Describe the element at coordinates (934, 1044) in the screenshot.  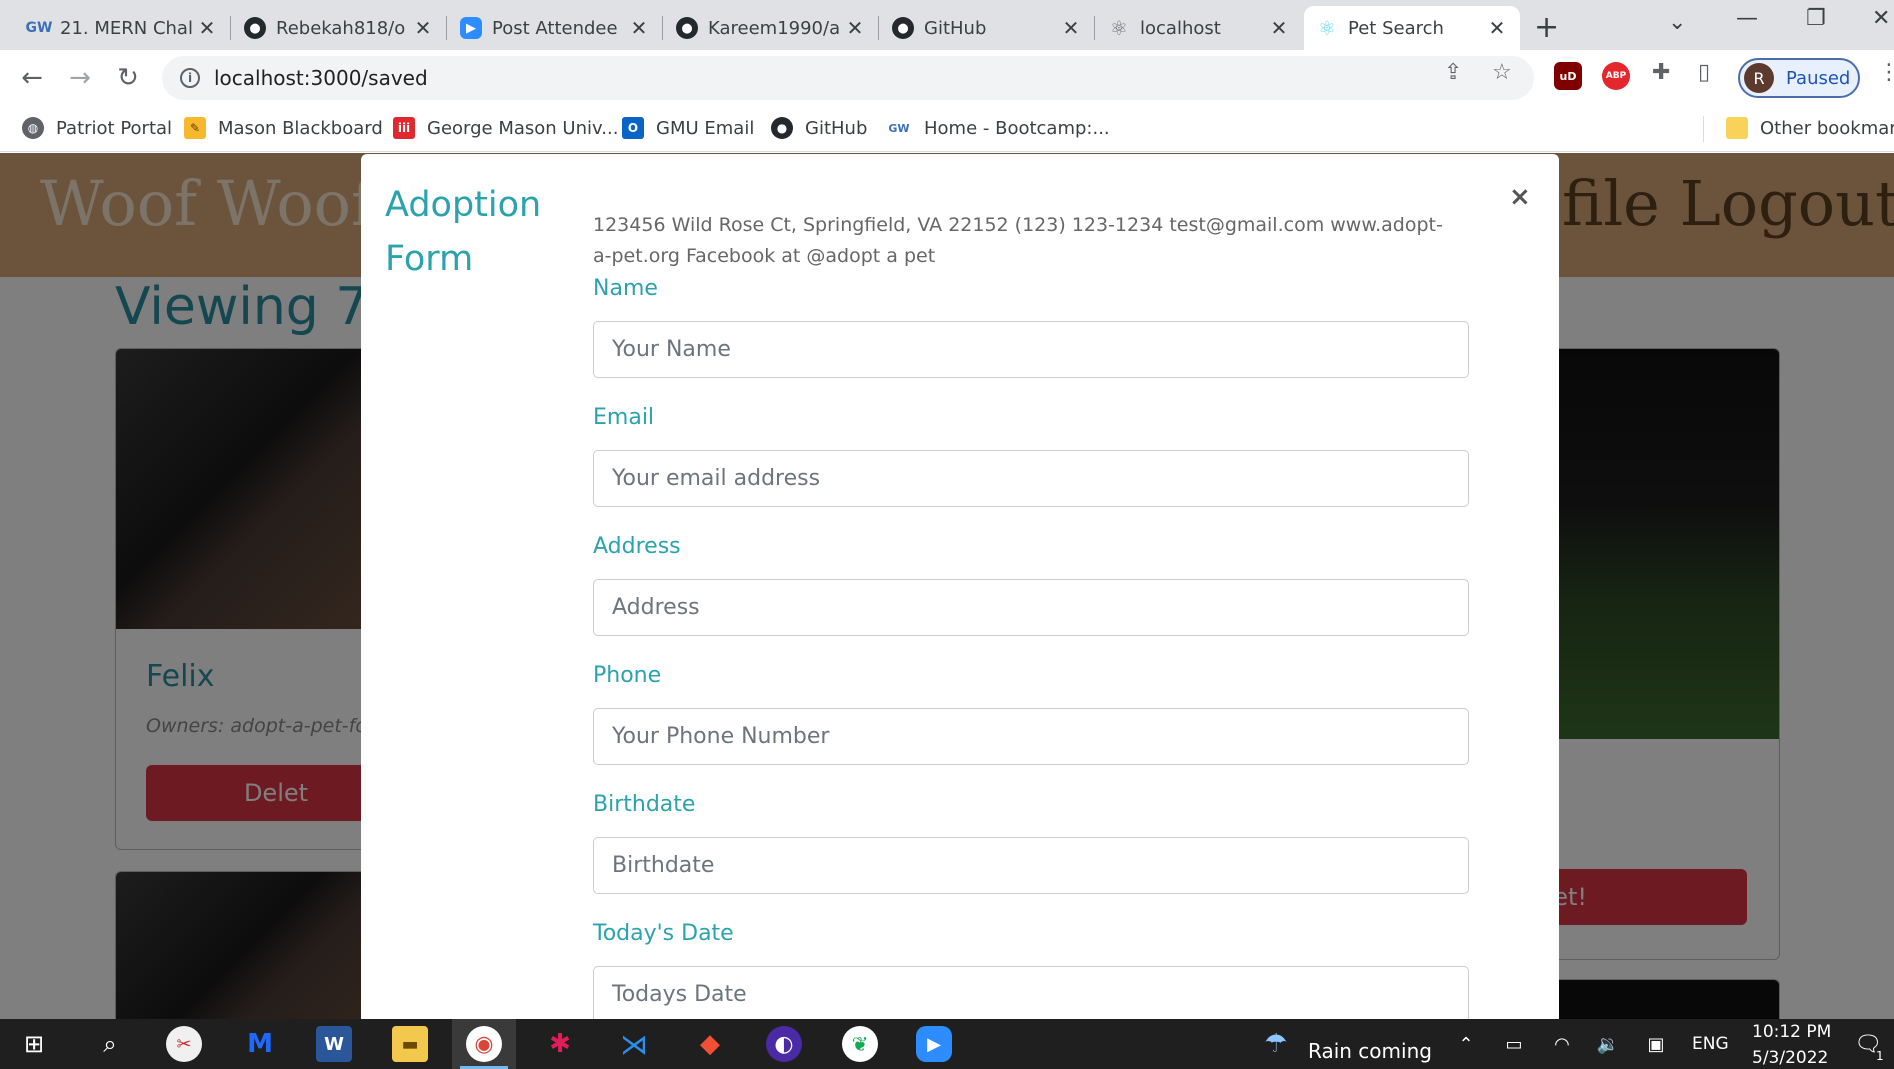
I see `zoom-icon: ▶` at that location.